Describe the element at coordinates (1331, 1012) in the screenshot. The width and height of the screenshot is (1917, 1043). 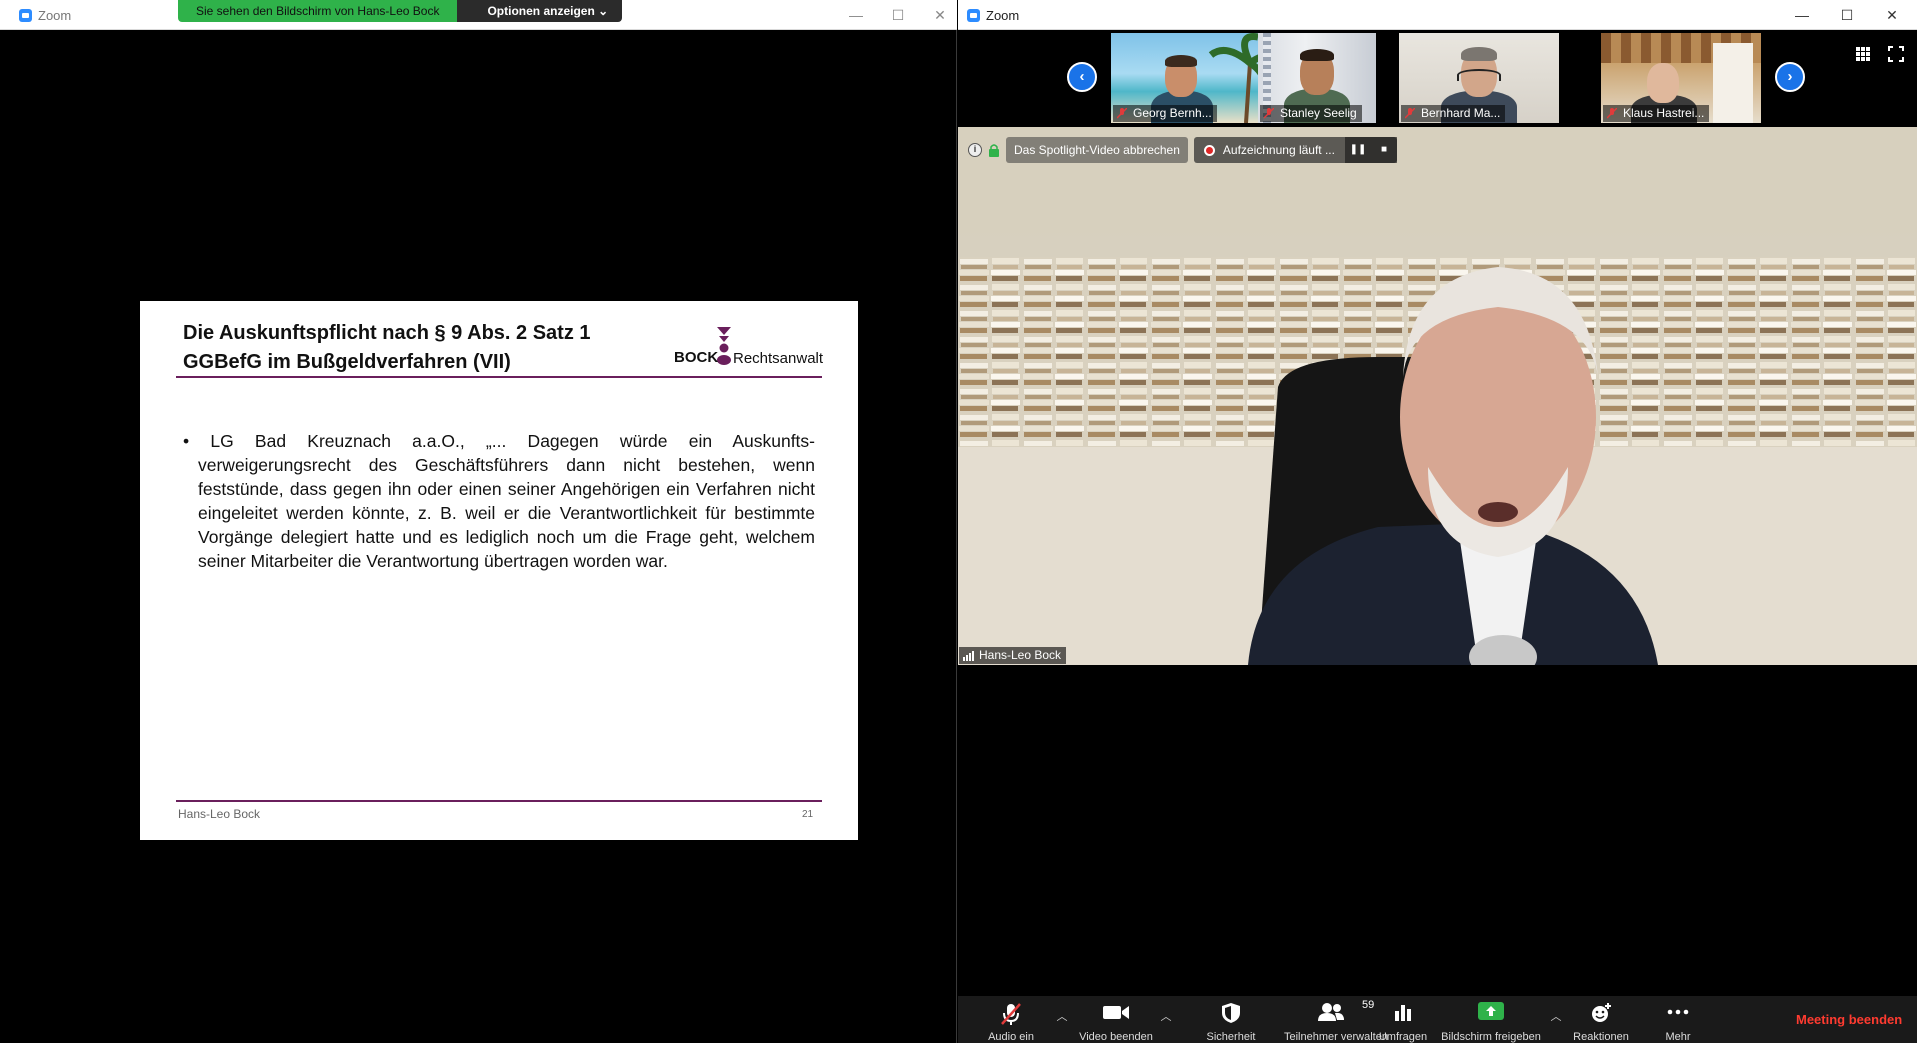
I see `participants-icon` at that location.